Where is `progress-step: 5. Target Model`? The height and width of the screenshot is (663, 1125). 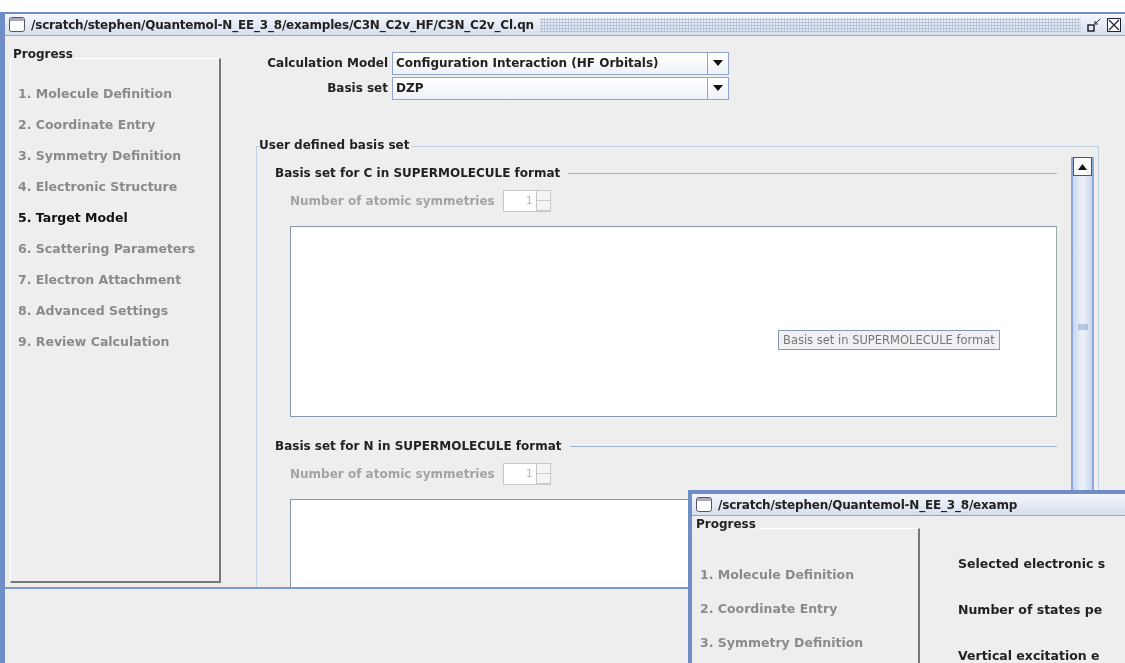 progress-step: 5. Target Model is located at coordinates (118, 217).